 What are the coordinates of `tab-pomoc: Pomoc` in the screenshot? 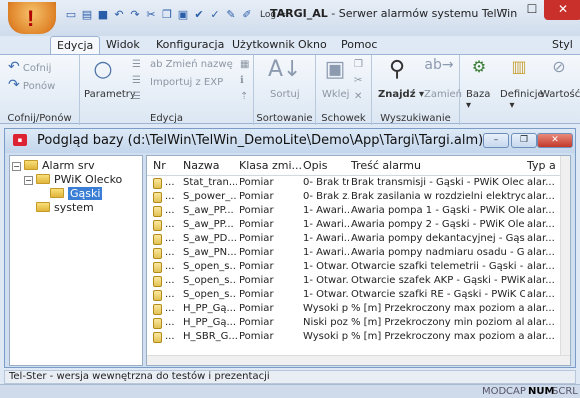 It's located at (359, 45).